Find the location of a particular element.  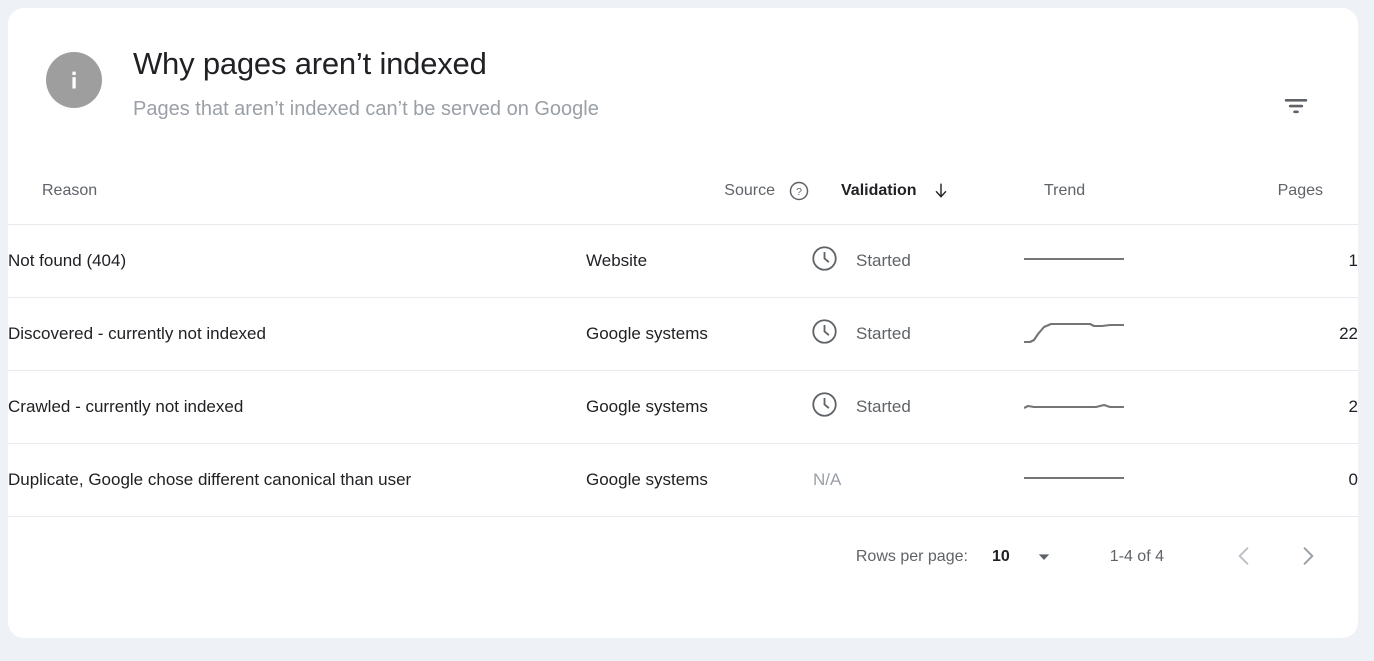

help-circle-icon: ? is located at coordinates (799, 191).